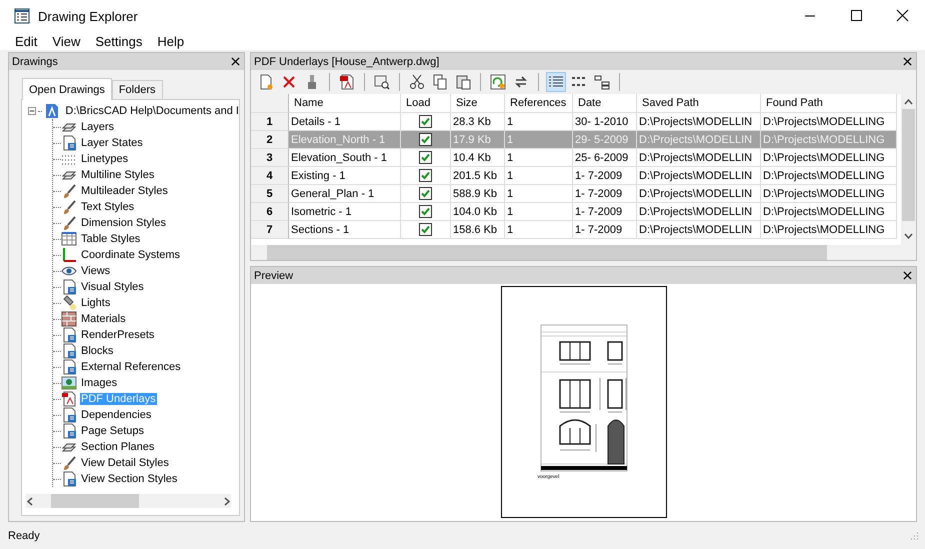 The height and width of the screenshot is (549, 925). I want to click on table-row: 3 Elevation_South - 1 10.4 Kb 1 25- 6-2009 D:\Projects\MODELLIN D:\Projects\MODELLING, so click(576, 158).